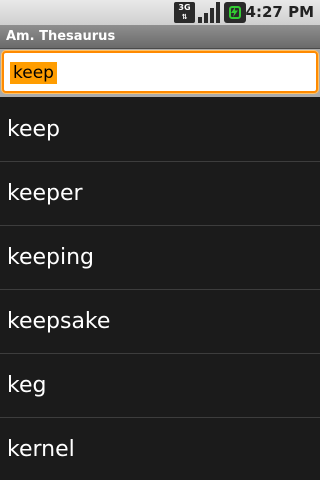 This screenshot has height=480, width=320. I want to click on search-input: keep, so click(160, 72).